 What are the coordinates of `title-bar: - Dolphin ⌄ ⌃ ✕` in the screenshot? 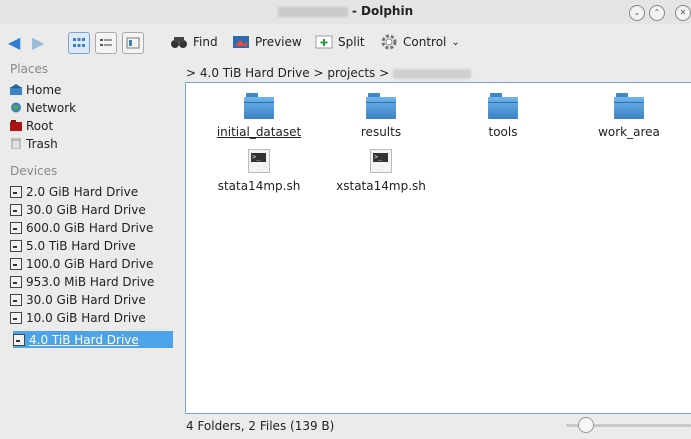 It's located at (345, 12).